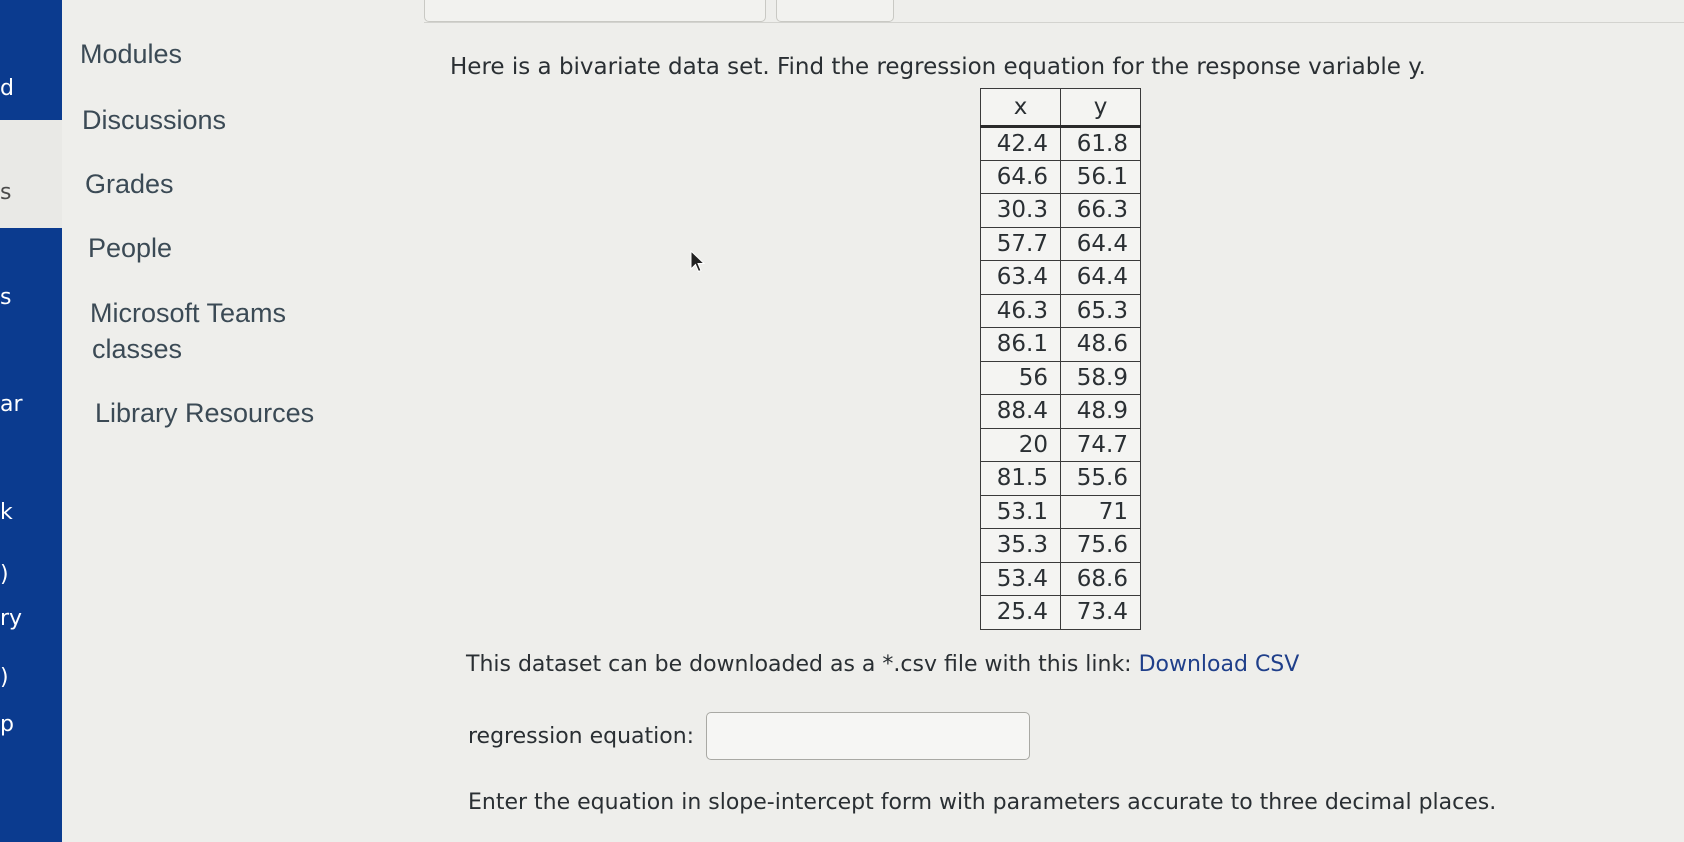  Describe the element at coordinates (1100, 444) in the screenshot. I see `table-cell-y: 74.7` at that location.